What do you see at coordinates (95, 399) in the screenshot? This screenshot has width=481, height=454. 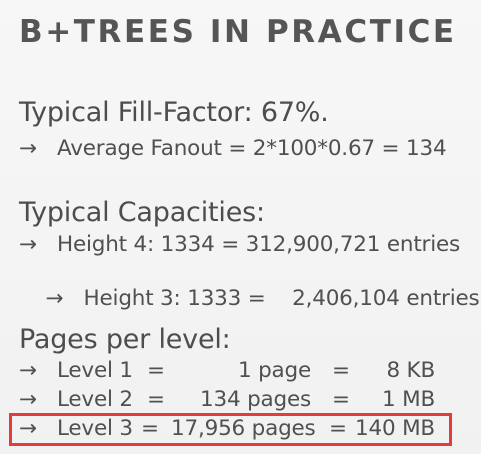 I see `level-label: Level 2` at bounding box center [95, 399].